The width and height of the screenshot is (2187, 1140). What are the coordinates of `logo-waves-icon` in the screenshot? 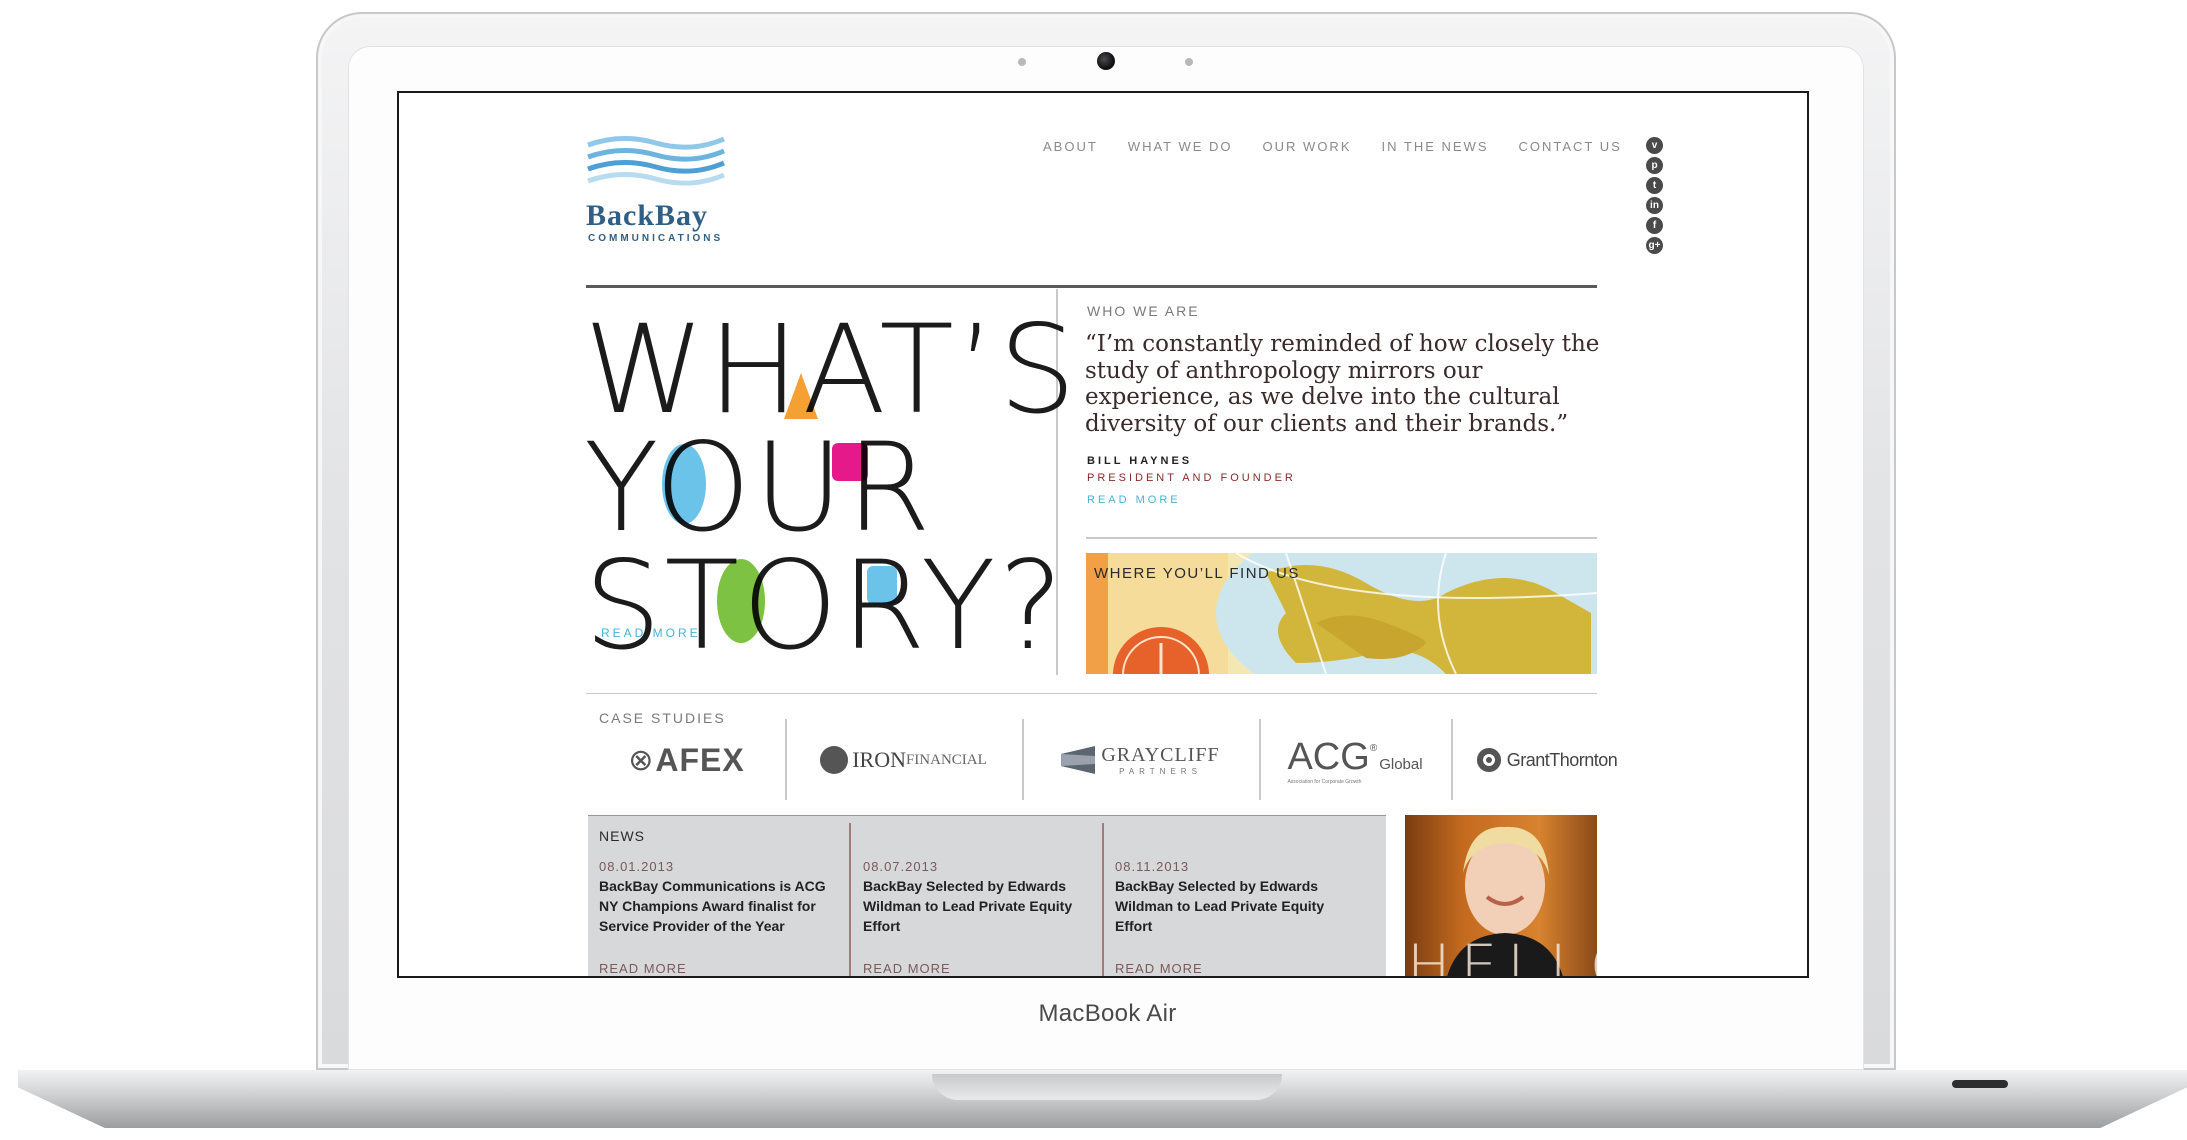 It's located at (656, 163).